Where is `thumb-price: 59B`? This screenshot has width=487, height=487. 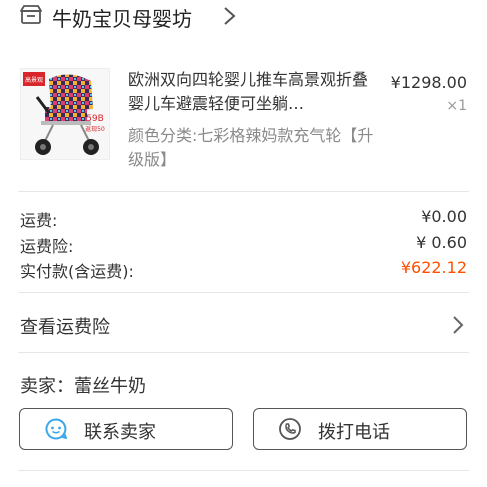 thumb-price: 59B is located at coordinates (95, 119).